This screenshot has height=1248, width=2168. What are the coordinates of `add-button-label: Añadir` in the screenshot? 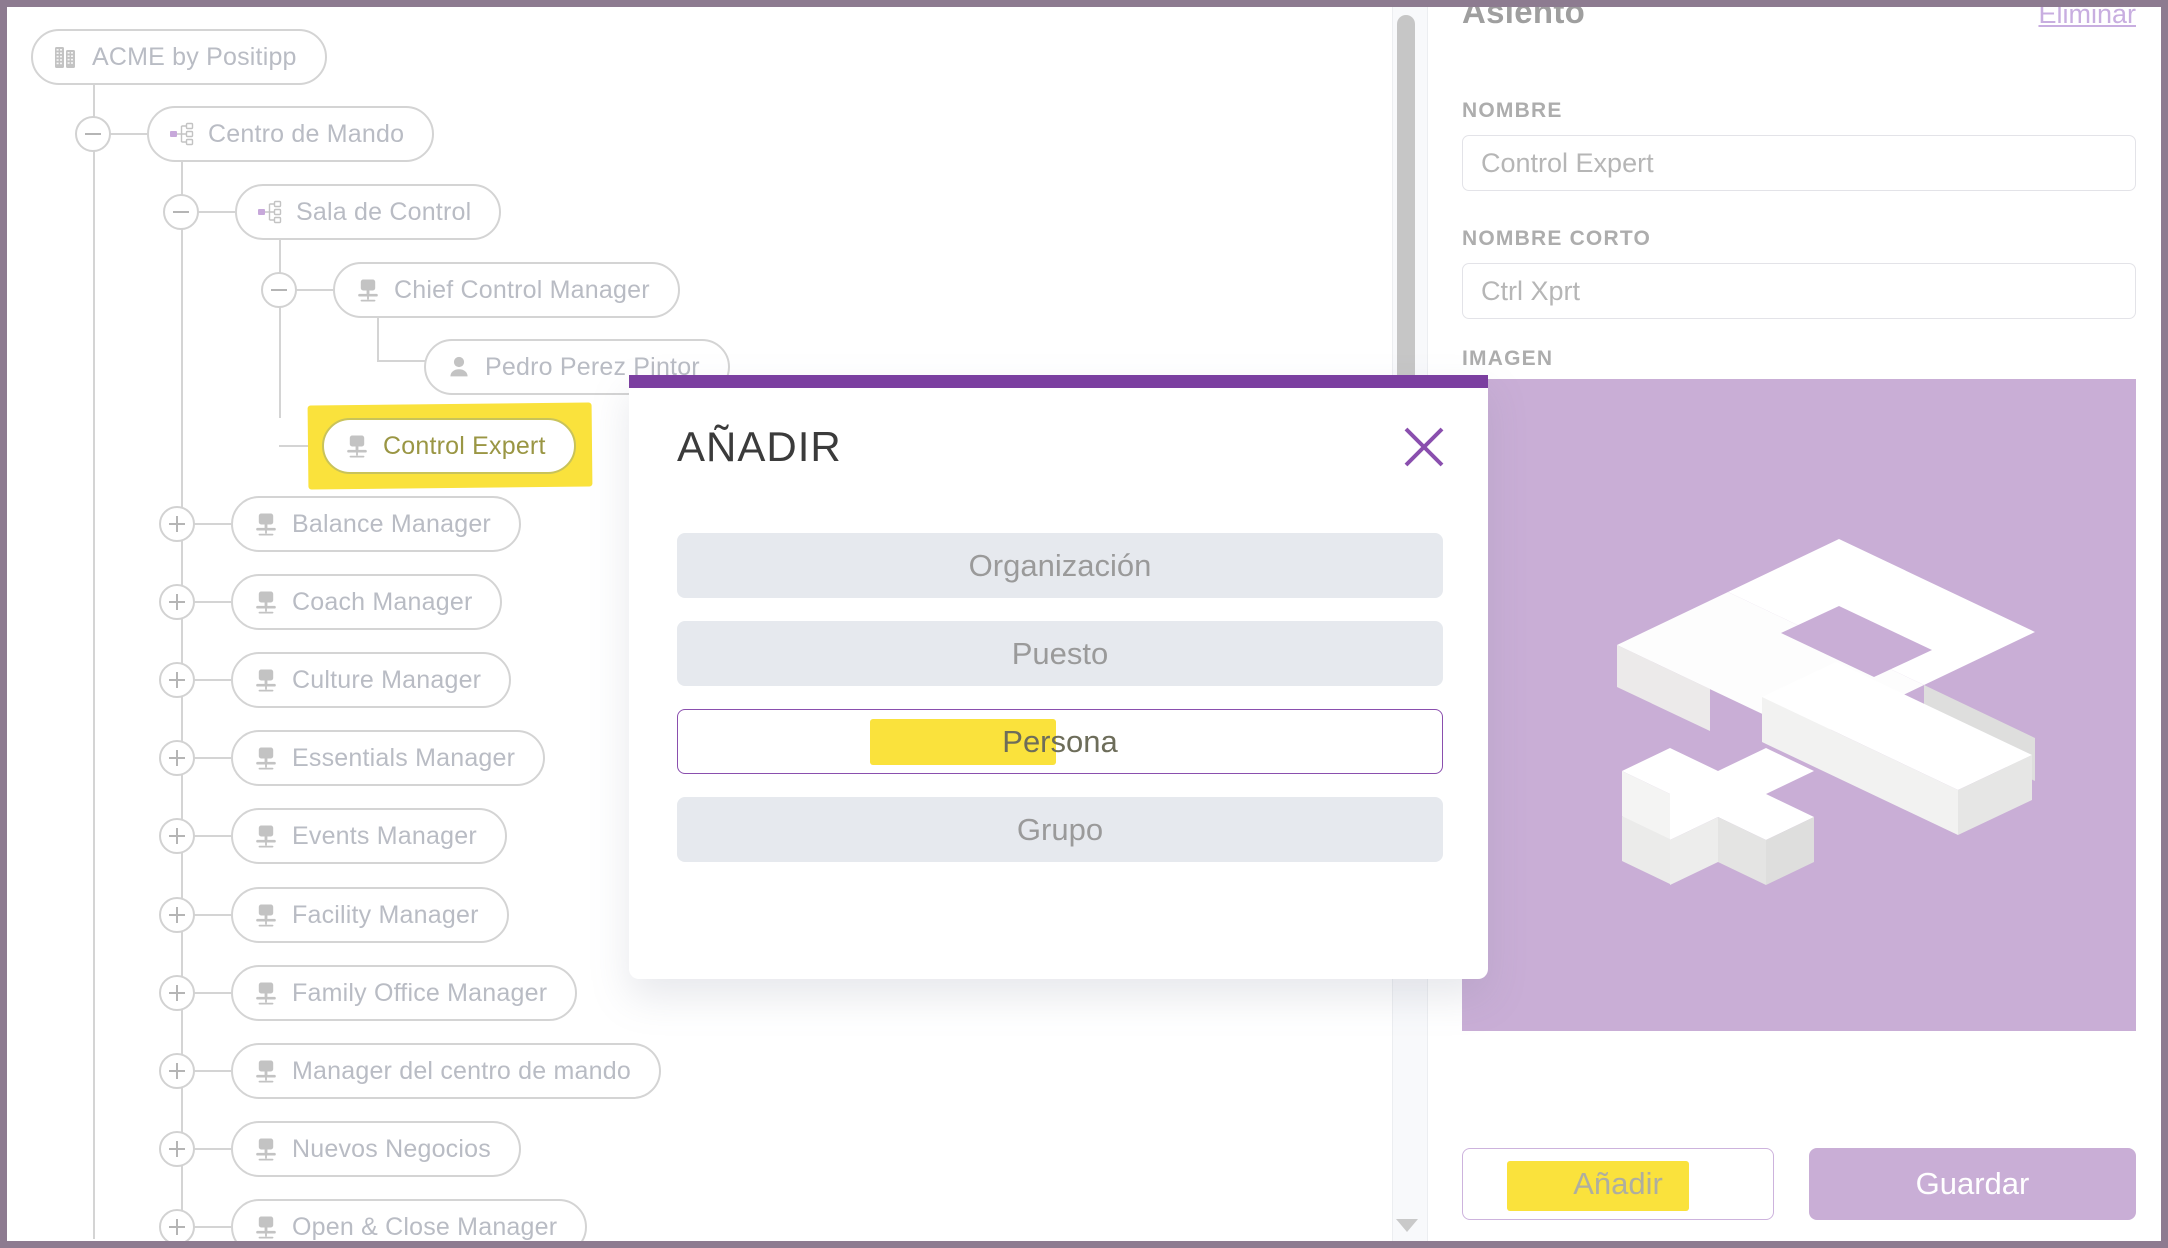 It's located at (1618, 1183).